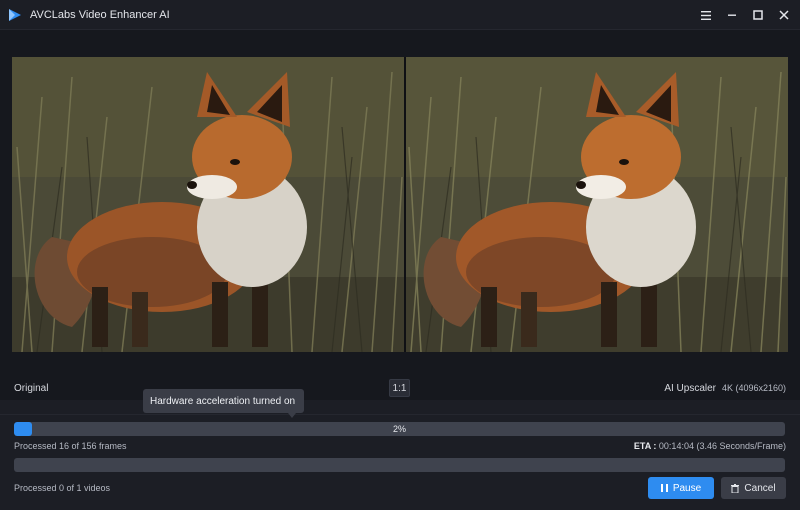  What do you see at coordinates (664, 488) in the screenshot?
I see `pause-icon` at bounding box center [664, 488].